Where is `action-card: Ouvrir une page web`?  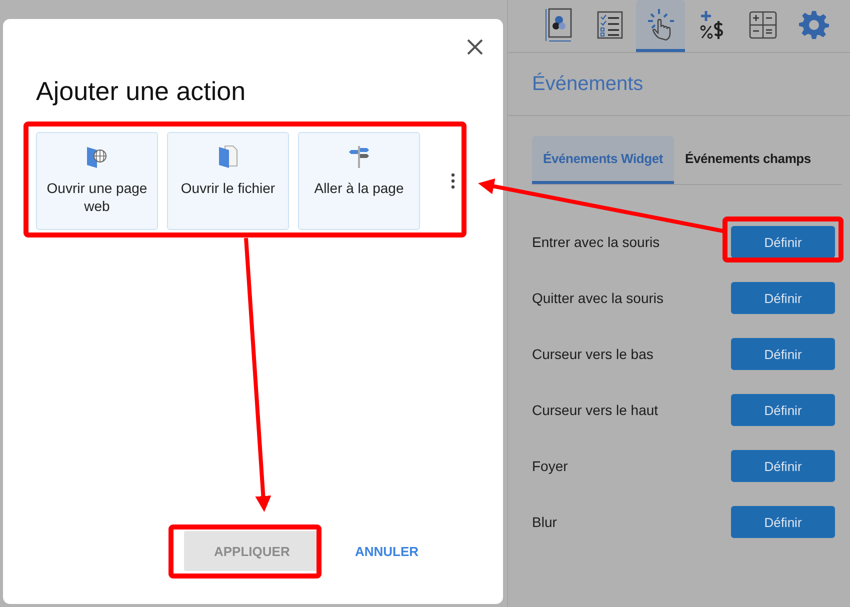 action-card: Ouvrir une page web is located at coordinates (97, 181).